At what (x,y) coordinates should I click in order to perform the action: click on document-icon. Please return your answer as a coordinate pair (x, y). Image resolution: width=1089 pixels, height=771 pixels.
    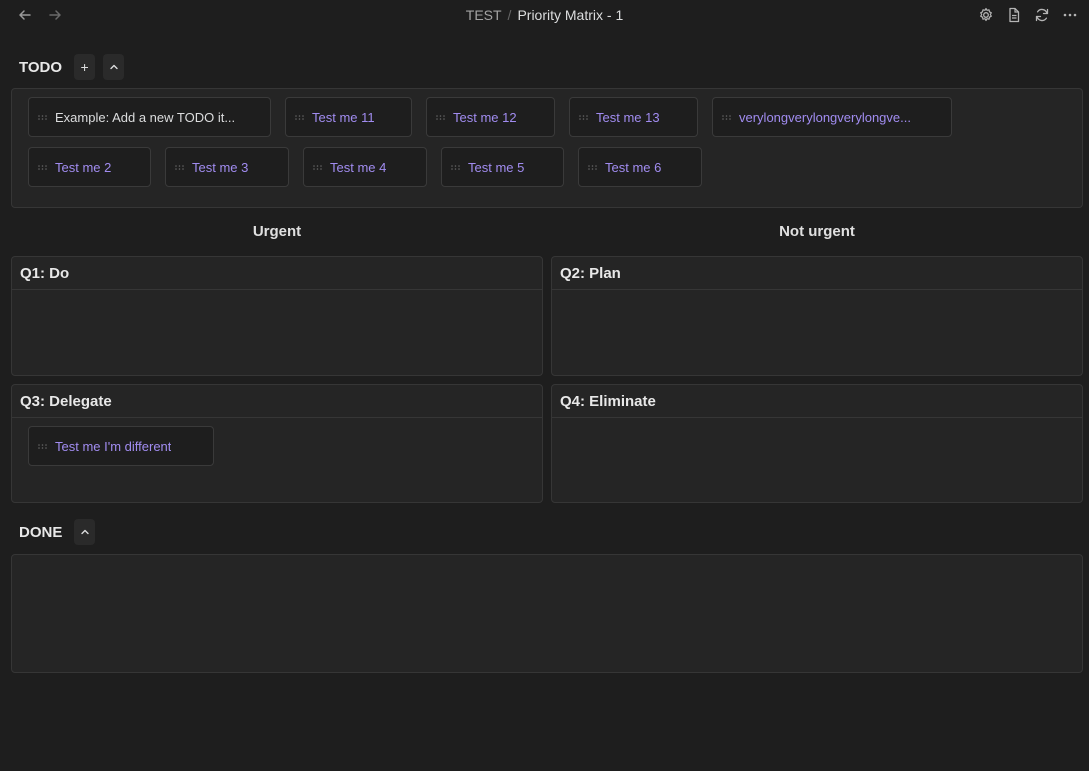
    Looking at the image, I should click on (1014, 15).